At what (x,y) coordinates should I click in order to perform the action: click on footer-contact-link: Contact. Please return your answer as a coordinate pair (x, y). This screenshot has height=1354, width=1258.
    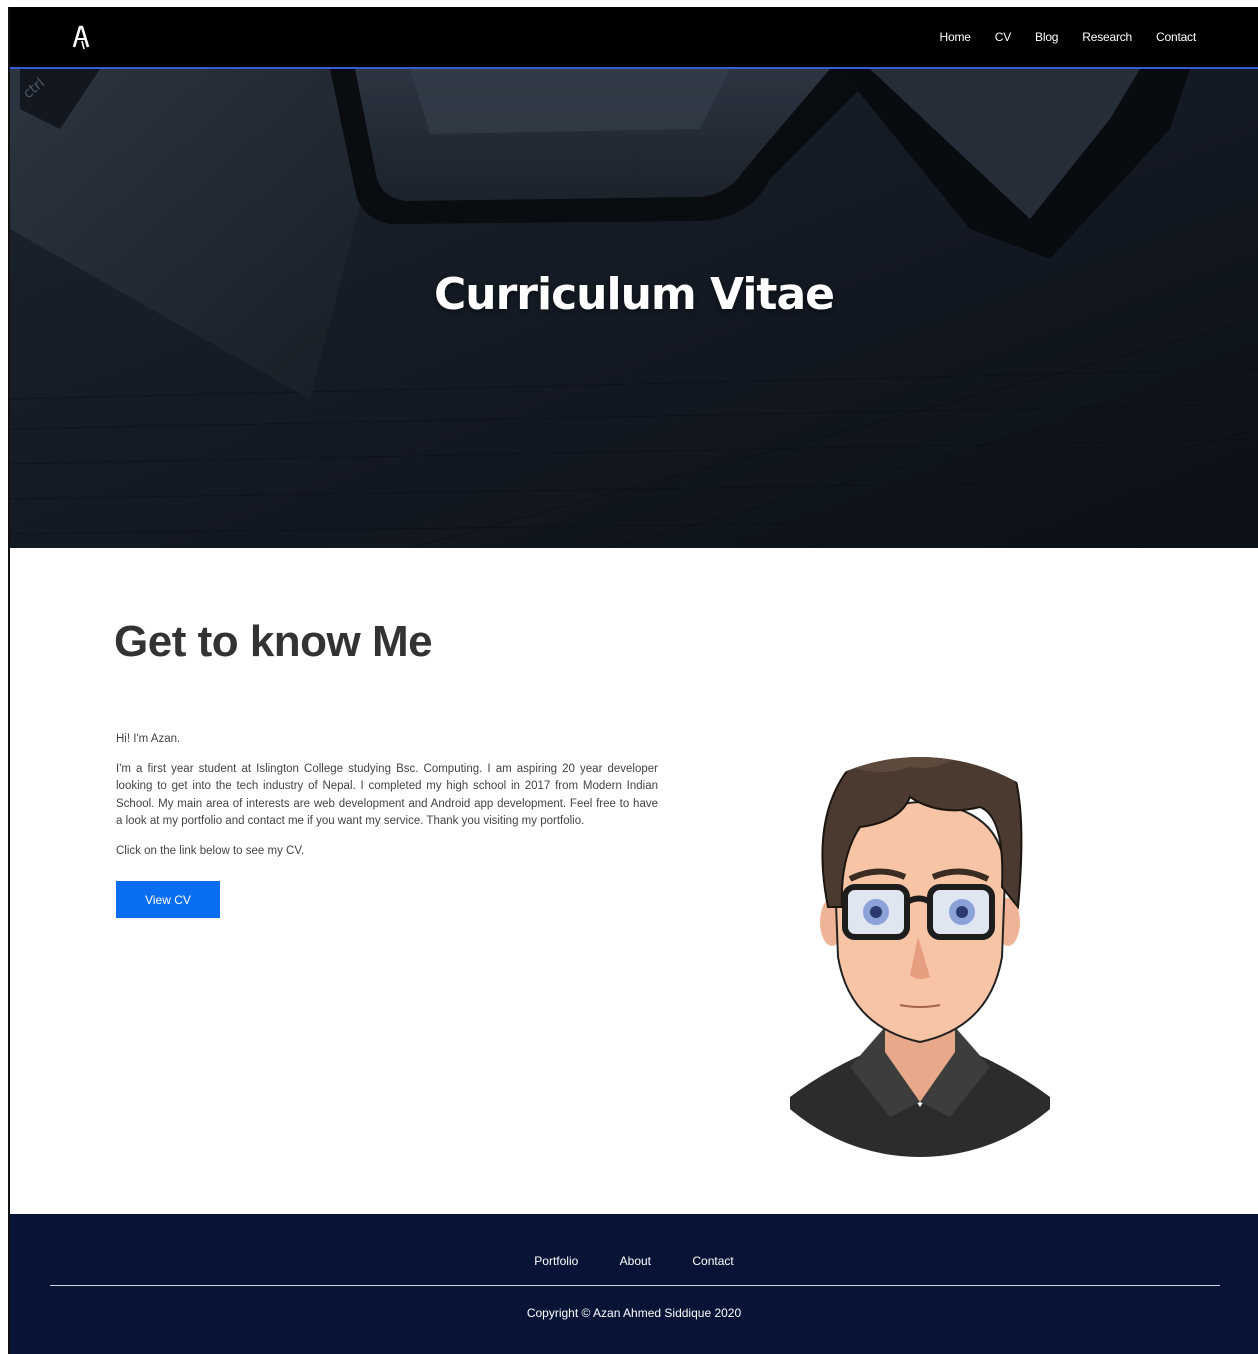
    Looking at the image, I should click on (712, 1261).